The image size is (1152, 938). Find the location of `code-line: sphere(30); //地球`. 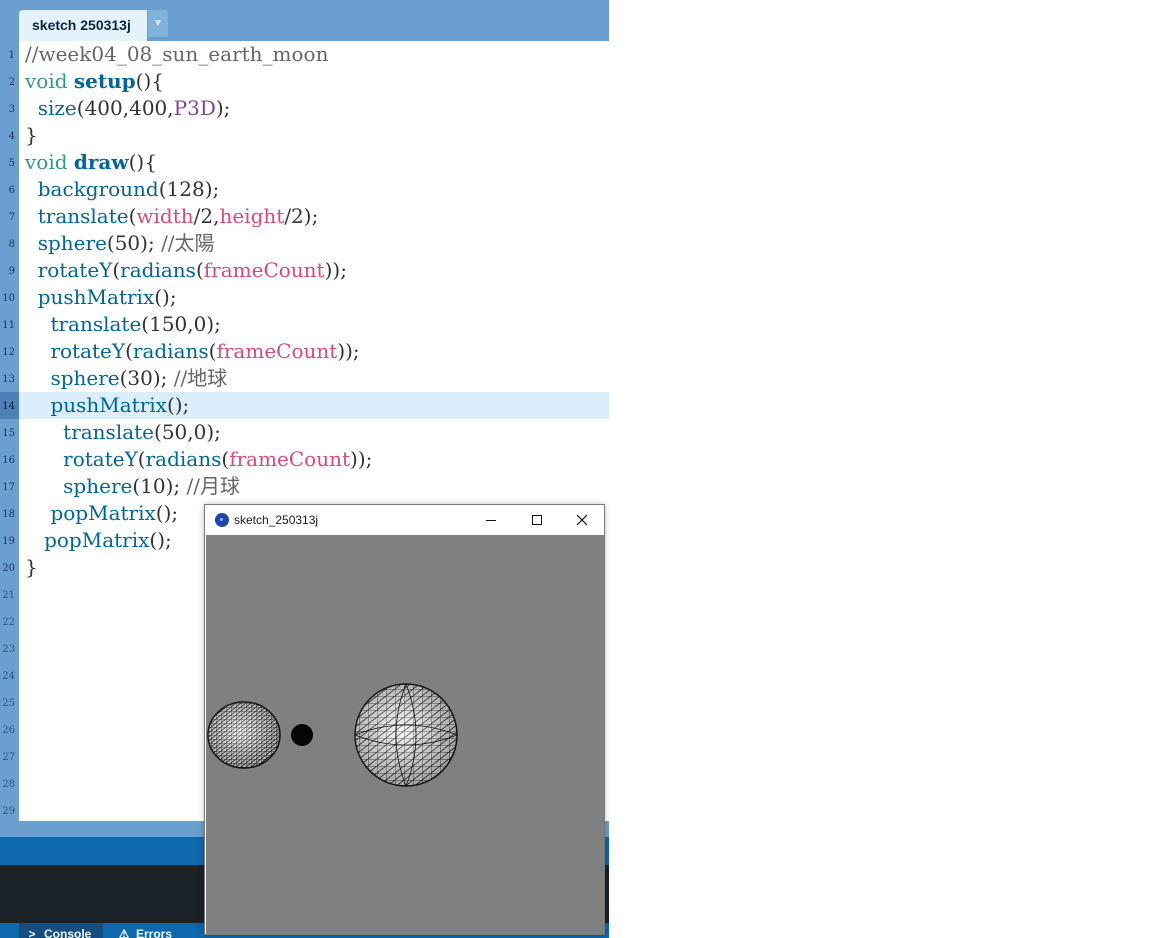

code-line: sphere(30); //地球 is located at coordinates (126, 378).